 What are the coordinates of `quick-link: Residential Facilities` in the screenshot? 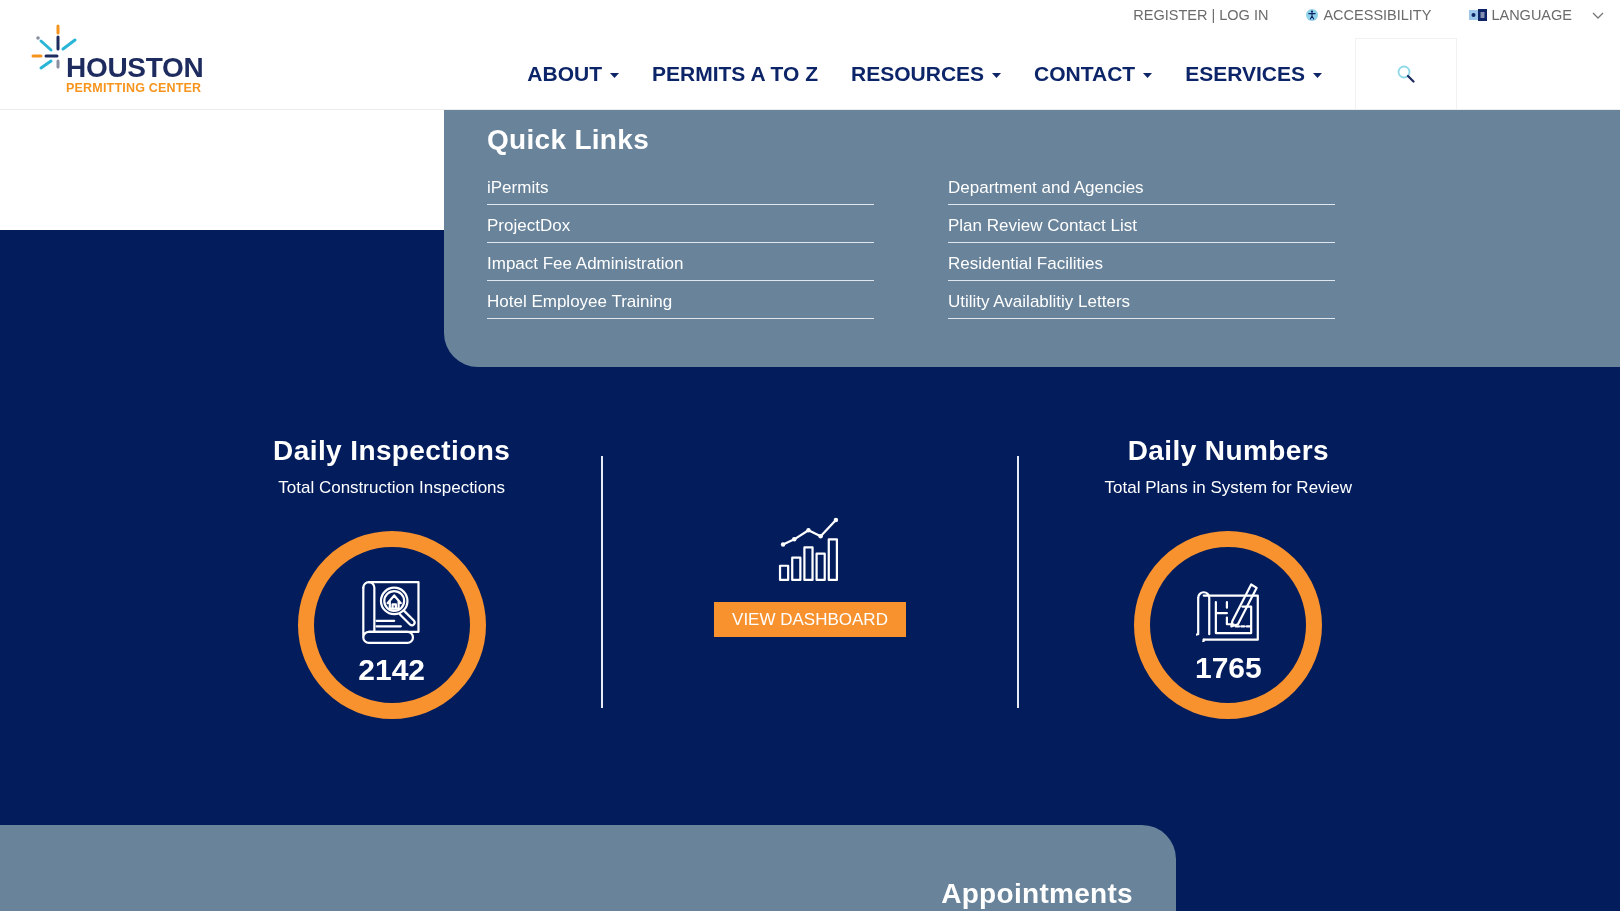 It's located at (1141, 262).